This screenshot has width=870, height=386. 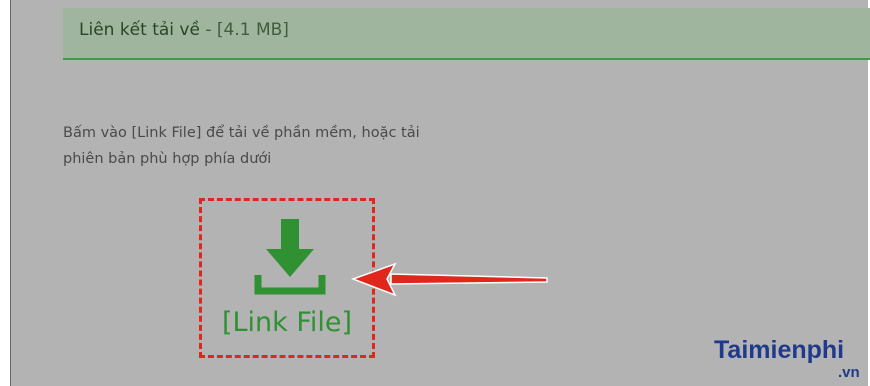 I want to click on download-link-button: [Link File], so click(x=287, y=278).